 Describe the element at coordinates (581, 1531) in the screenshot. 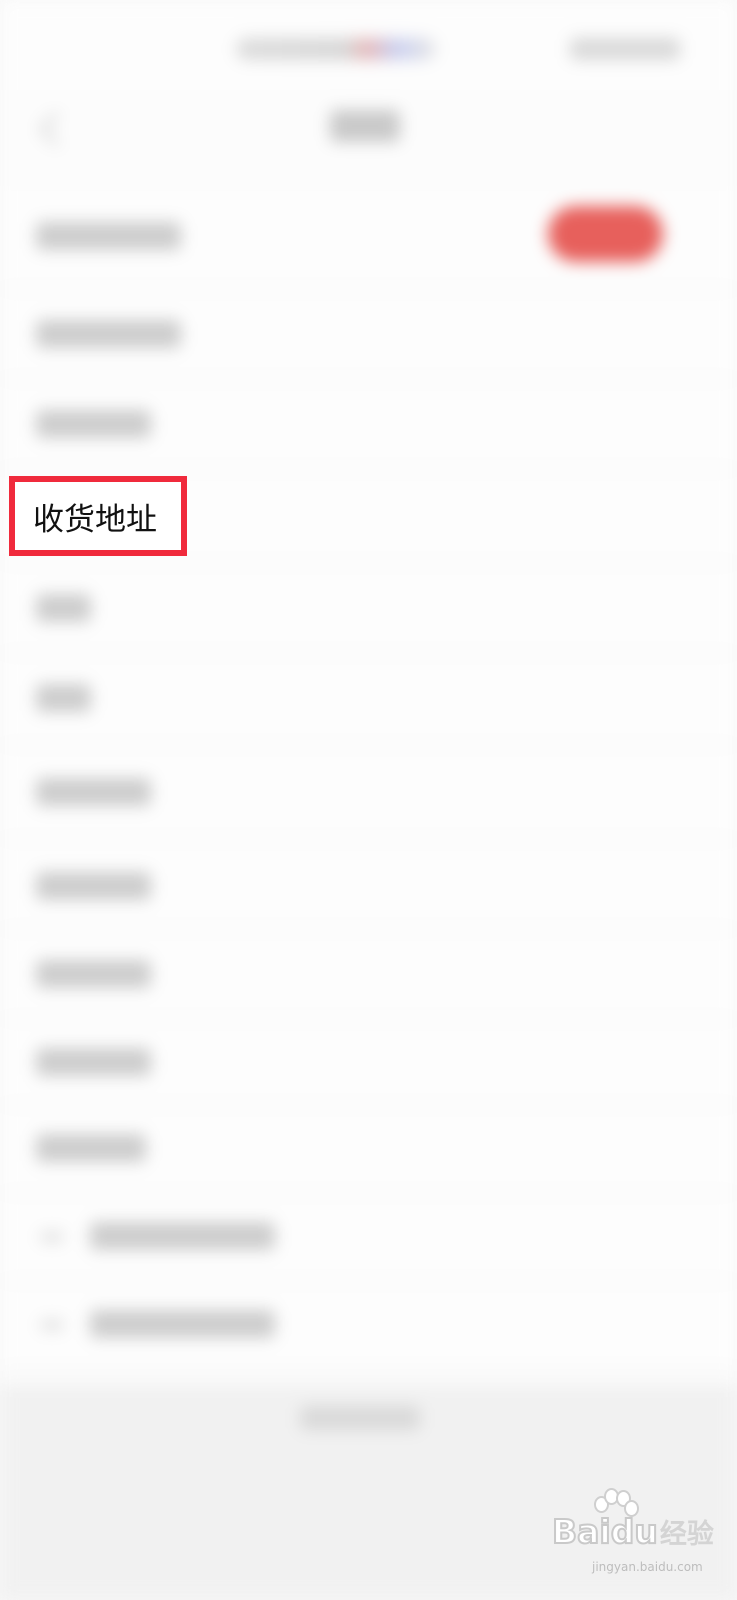

I see `watermark-brand-en: Bai` at that location.